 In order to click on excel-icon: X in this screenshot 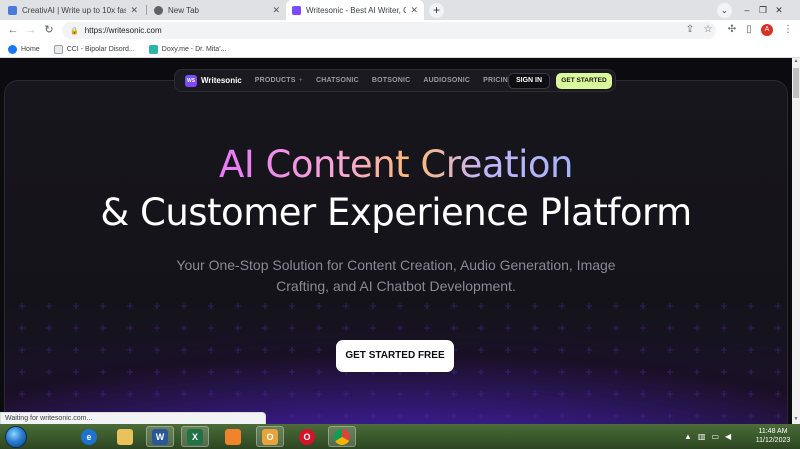, I will do `click(195, 436)`.